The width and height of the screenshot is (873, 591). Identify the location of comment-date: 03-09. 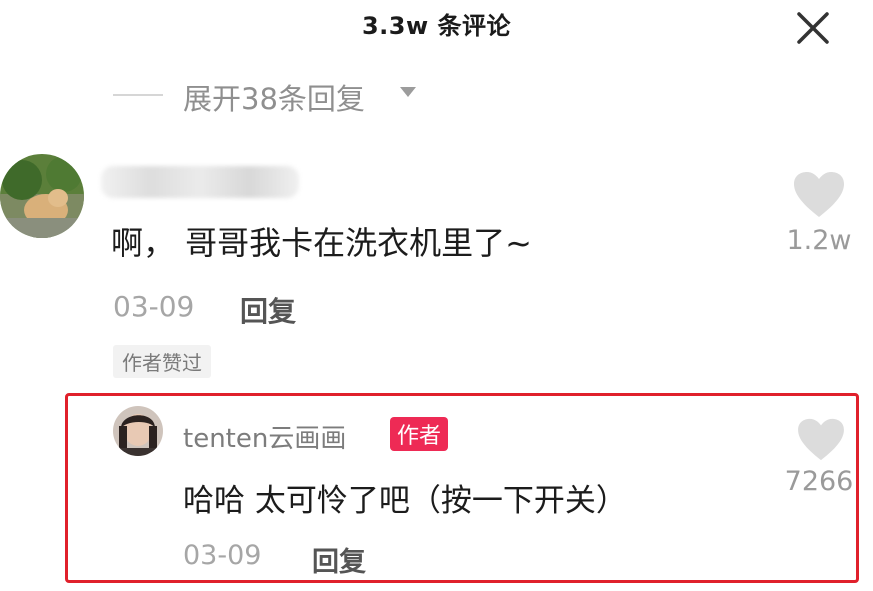
(154, 306).